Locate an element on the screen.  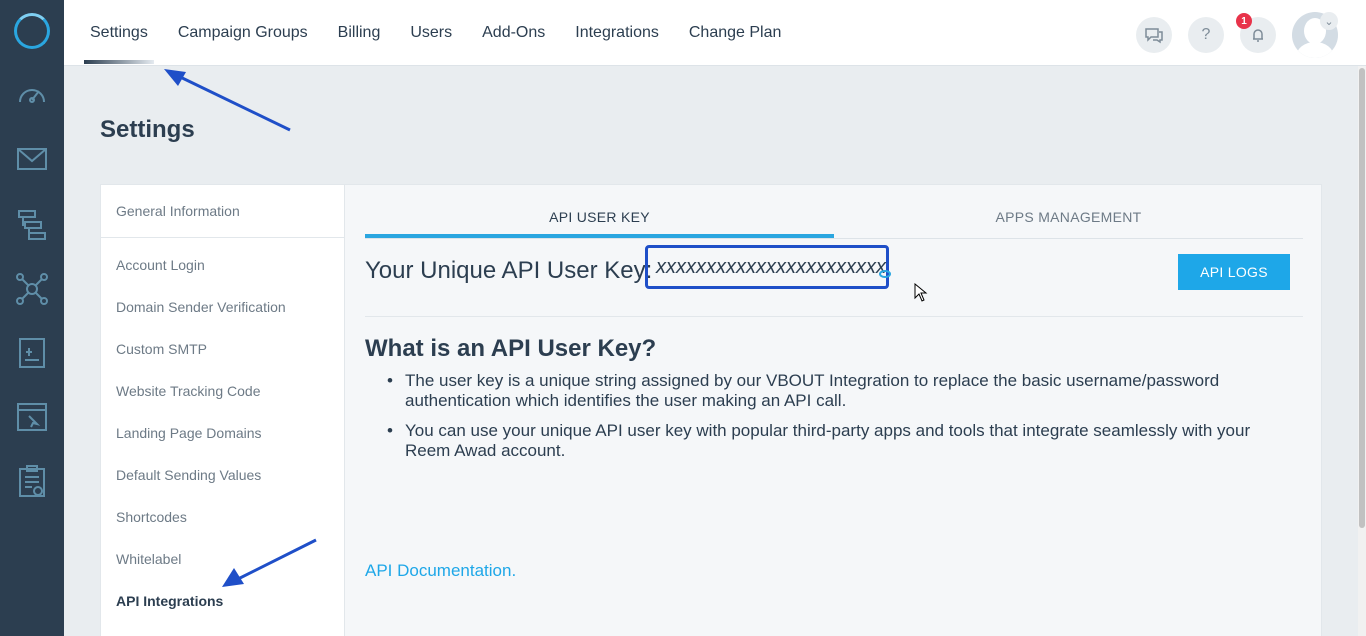
sidebar-item-account-login: Account Login is located at coordinates (222, 265).